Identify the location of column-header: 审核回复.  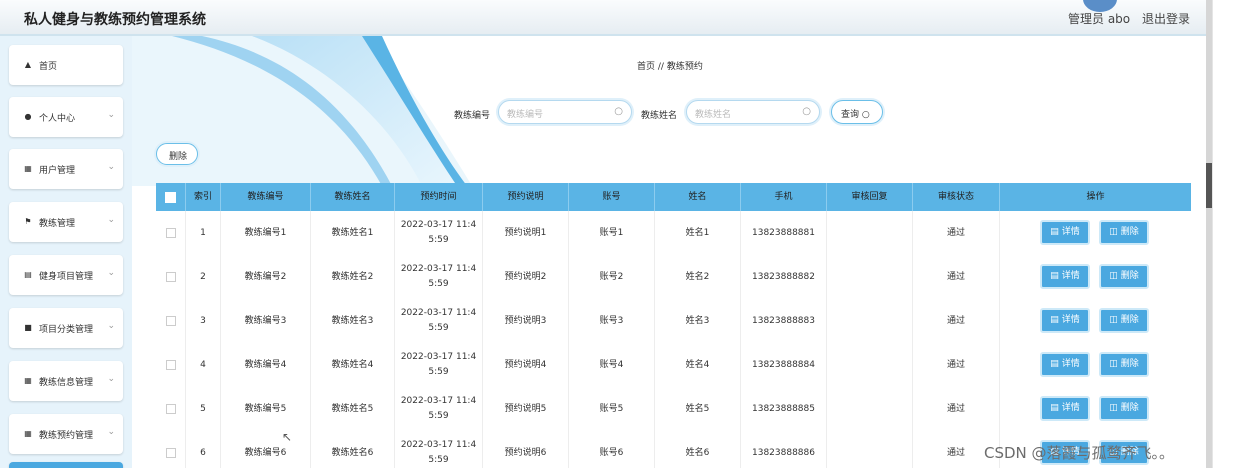
(870, 197).